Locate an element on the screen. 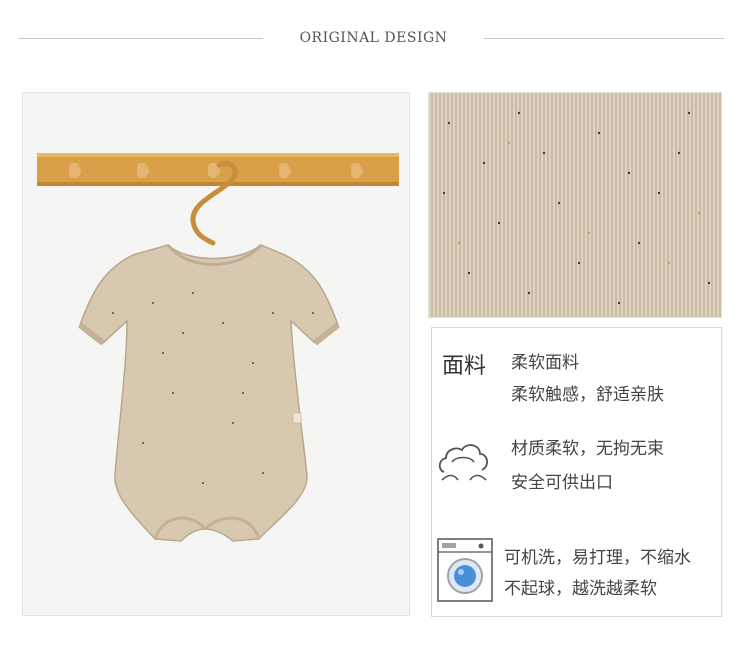 This screenshot has height=651, width=750. wash-line-1: 可机洗，易打理，不缩水 is located at coordinates (597, 558).